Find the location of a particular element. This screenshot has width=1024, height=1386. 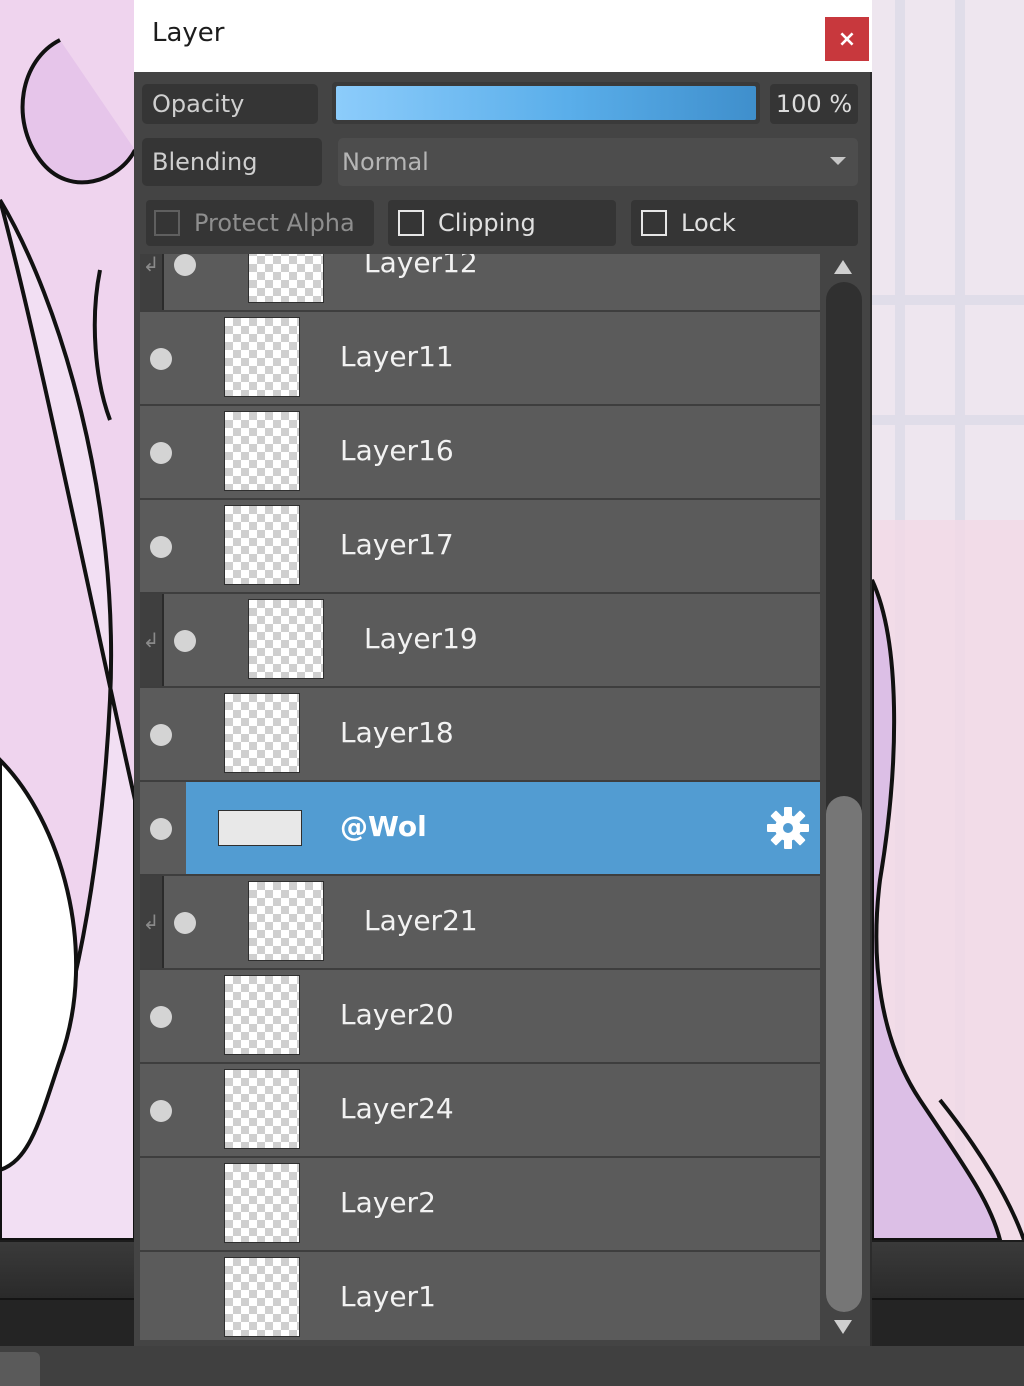

scroll-up-arrow-icon is located at coordinates (843, 267).